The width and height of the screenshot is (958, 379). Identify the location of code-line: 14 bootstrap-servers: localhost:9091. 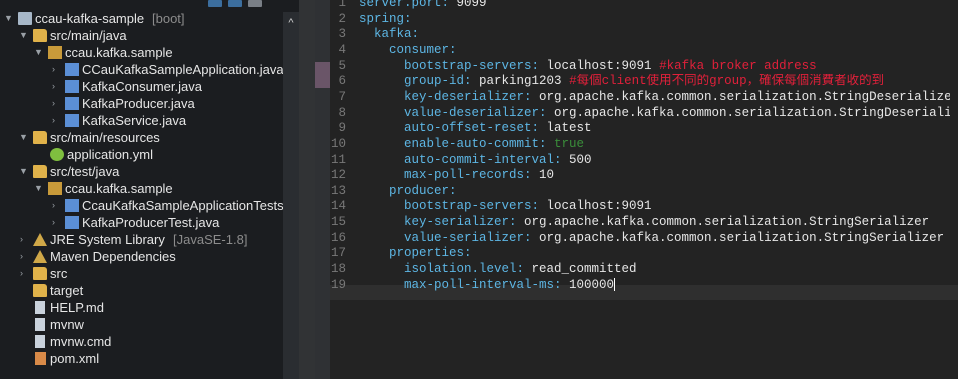
(640, 206).